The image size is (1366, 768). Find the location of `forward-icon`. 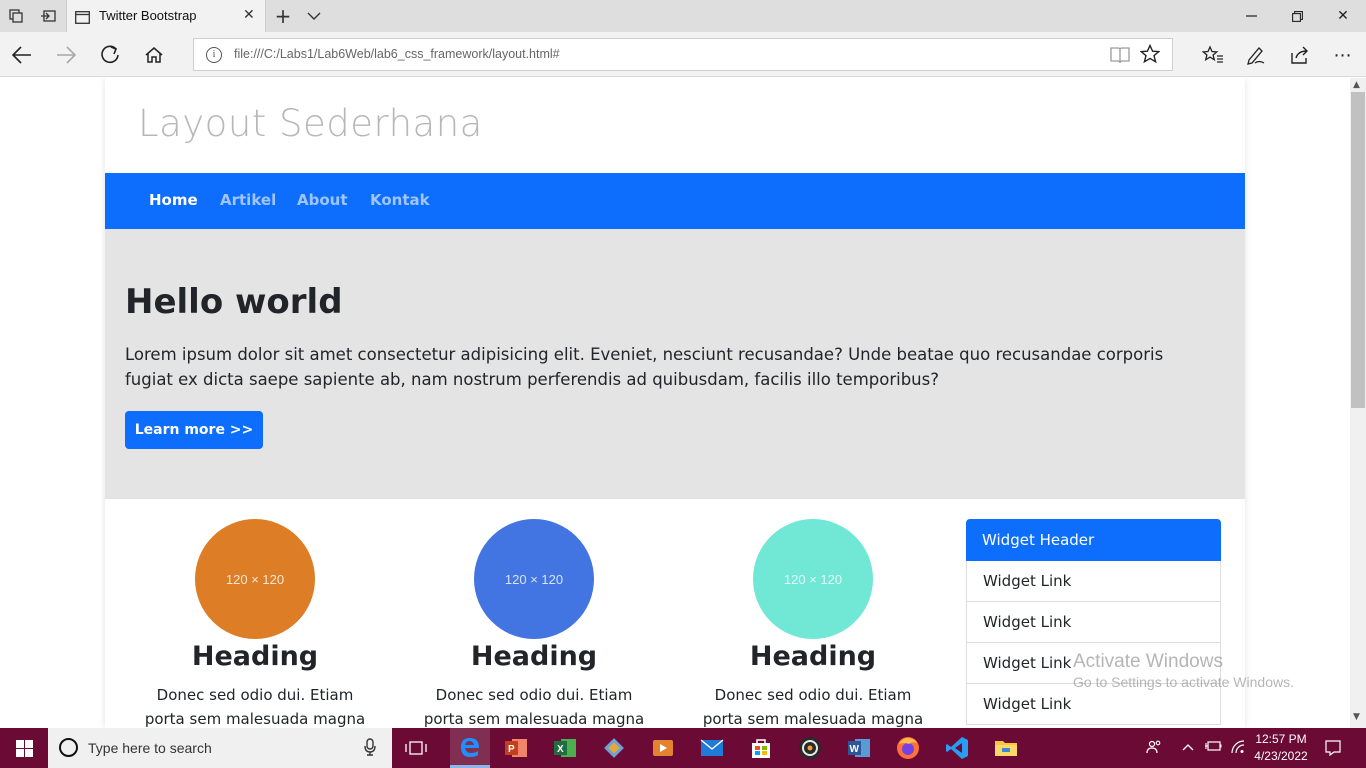

forward-icon is located at coordinates (66, 55).